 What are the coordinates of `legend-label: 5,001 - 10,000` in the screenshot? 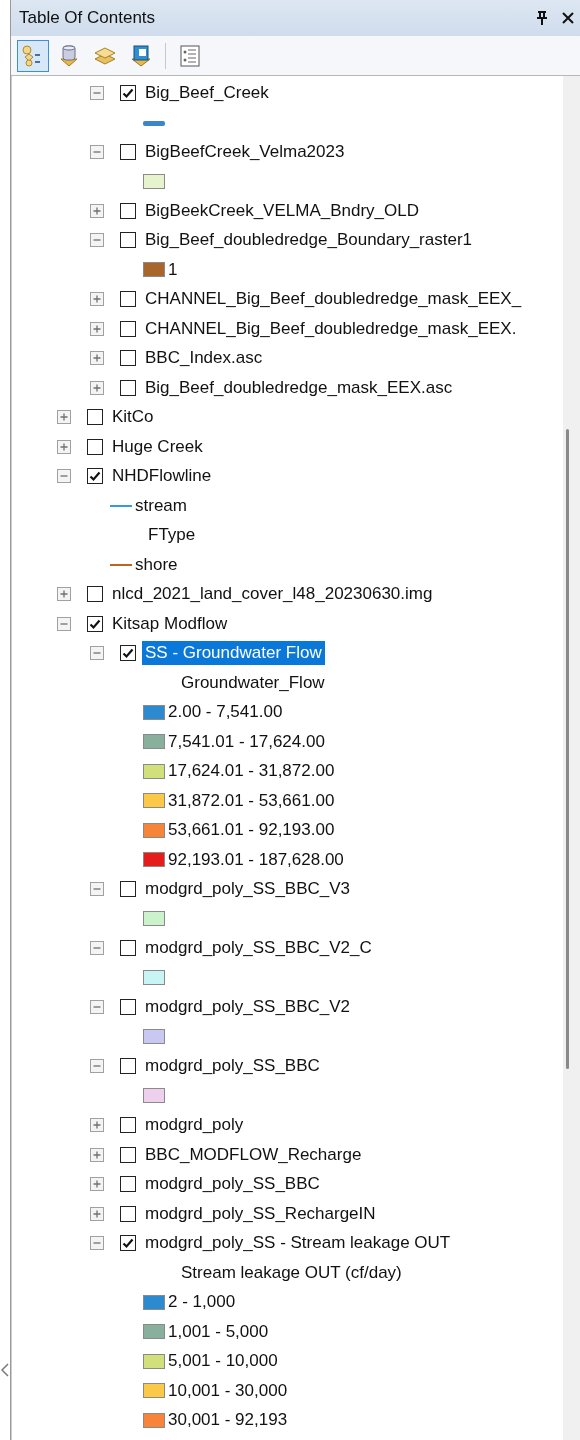 It's located at (223, 1361).